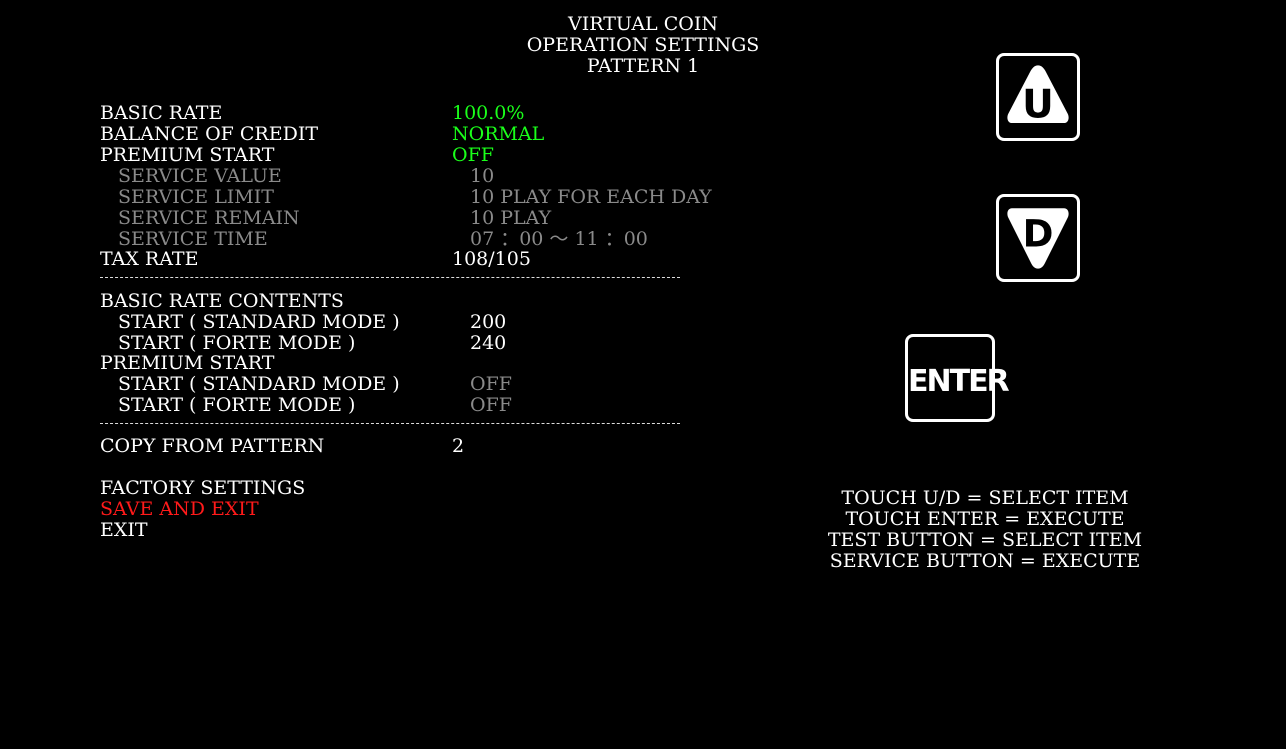 Image resolution: width=1286 pixels, height=749 pixels. Describe the element at coordinates (187, 155) in the screenshot. I see `premium-start-label: PREMIUM START` at that location.